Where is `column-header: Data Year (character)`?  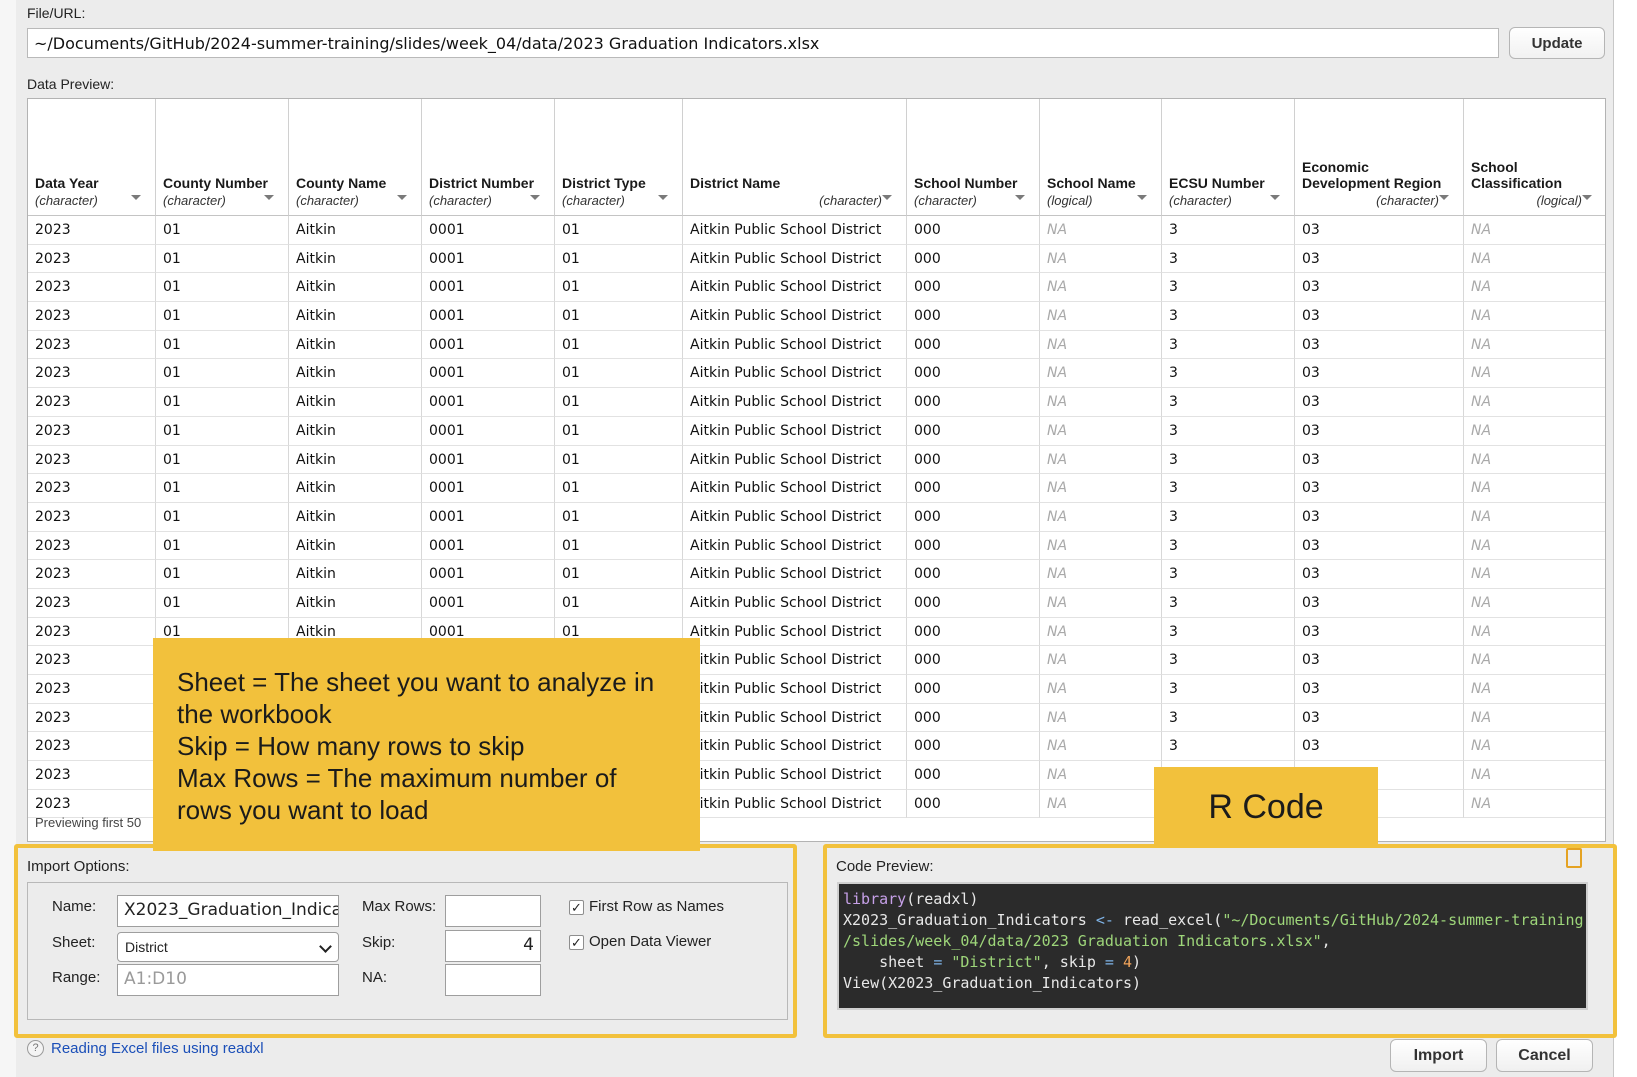 column-header: Data Year (character) is located at coordinates (92, 157).